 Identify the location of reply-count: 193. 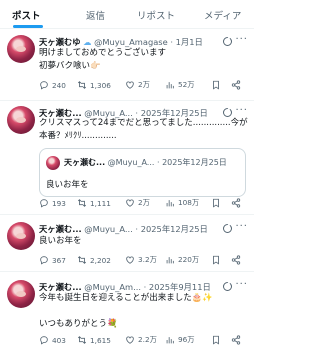
(59, 203).